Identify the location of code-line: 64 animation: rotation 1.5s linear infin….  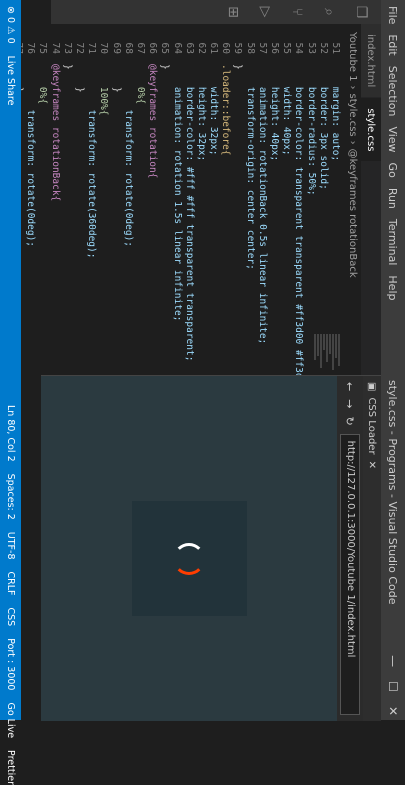
(176, 204).